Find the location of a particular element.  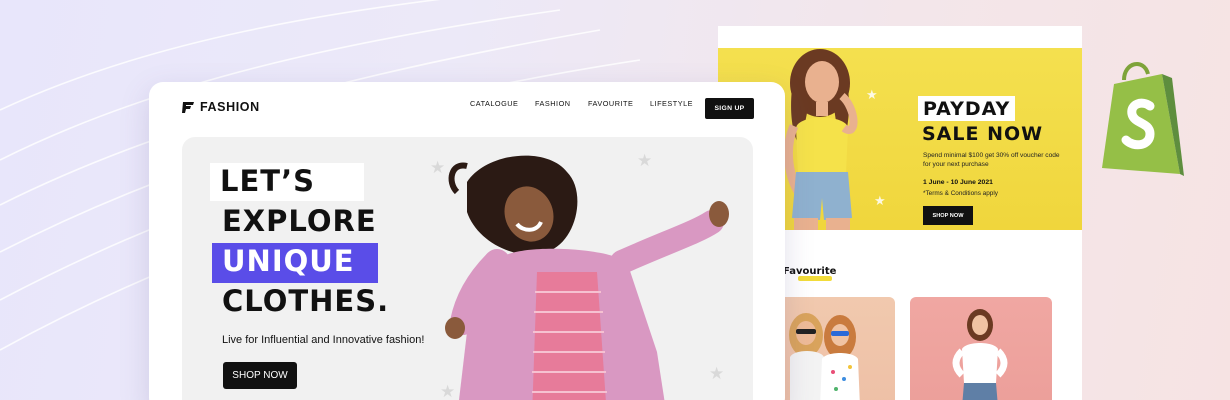

promo-title-line-1: PAYDAY is located at coordinates (967, 108).